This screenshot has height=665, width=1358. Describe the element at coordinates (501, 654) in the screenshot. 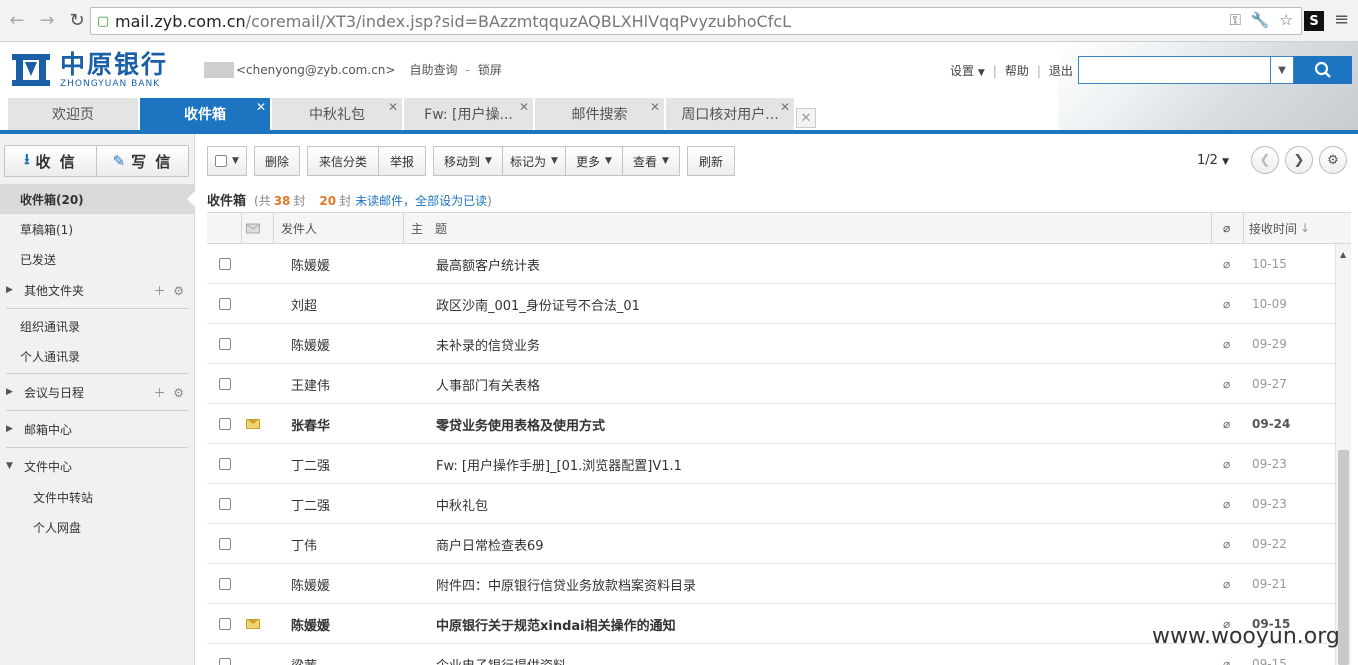

I see `row-subject: 企业电子银行提供资料` at that location.